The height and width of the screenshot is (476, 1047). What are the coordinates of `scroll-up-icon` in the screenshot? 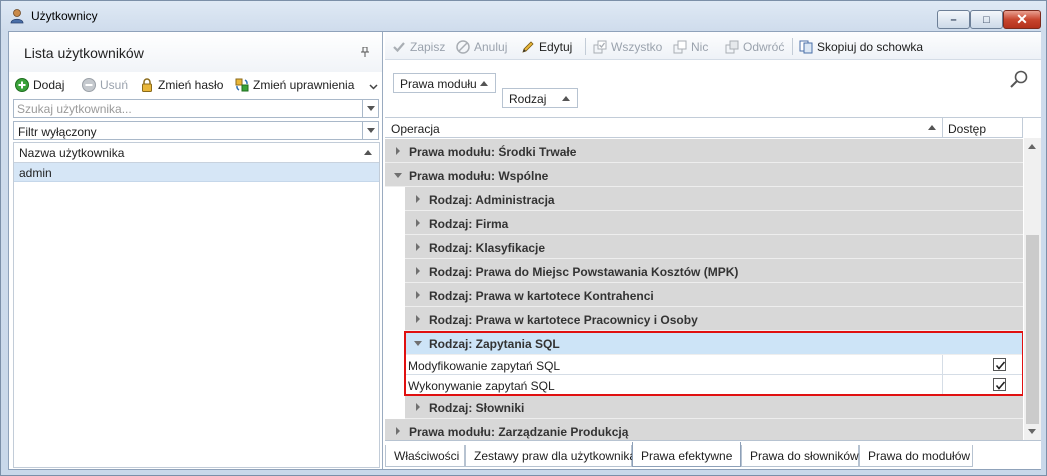 It's located at (1032, 146).